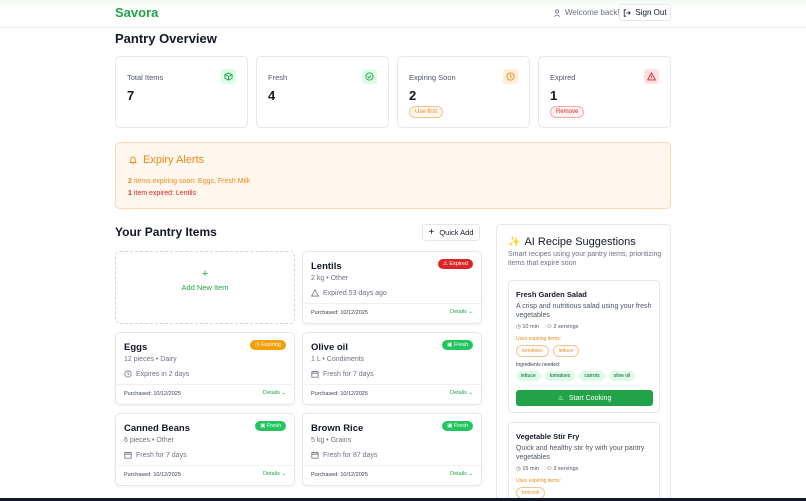 The image size is (806, 501). What do you see at coordinates (166, 38) in the screenshot?
I see `page-title: Pantry Overview` at bounding box center [166, 38].